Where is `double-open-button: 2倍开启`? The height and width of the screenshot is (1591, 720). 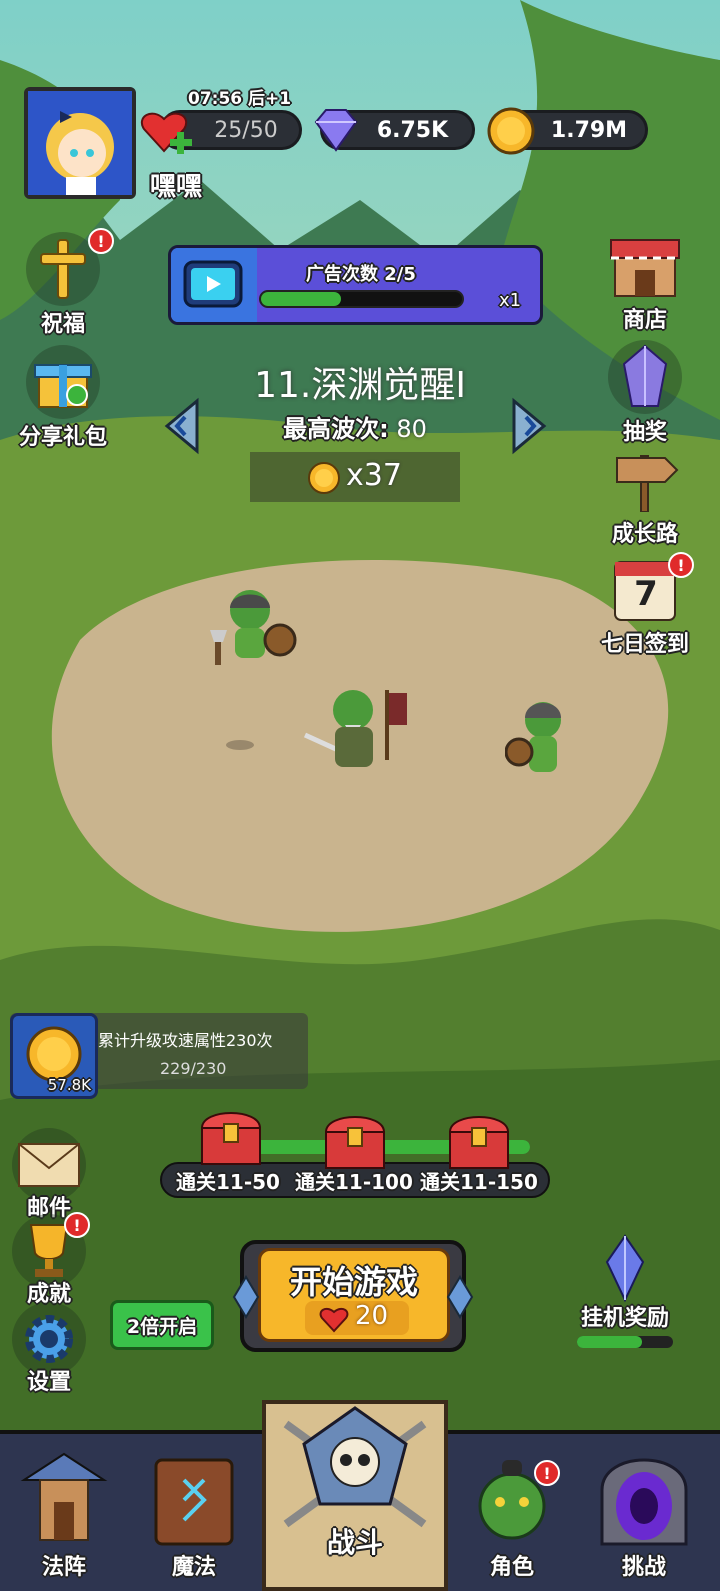 double-open-button: 2倍开启 is located at coordinates (162, 1325).